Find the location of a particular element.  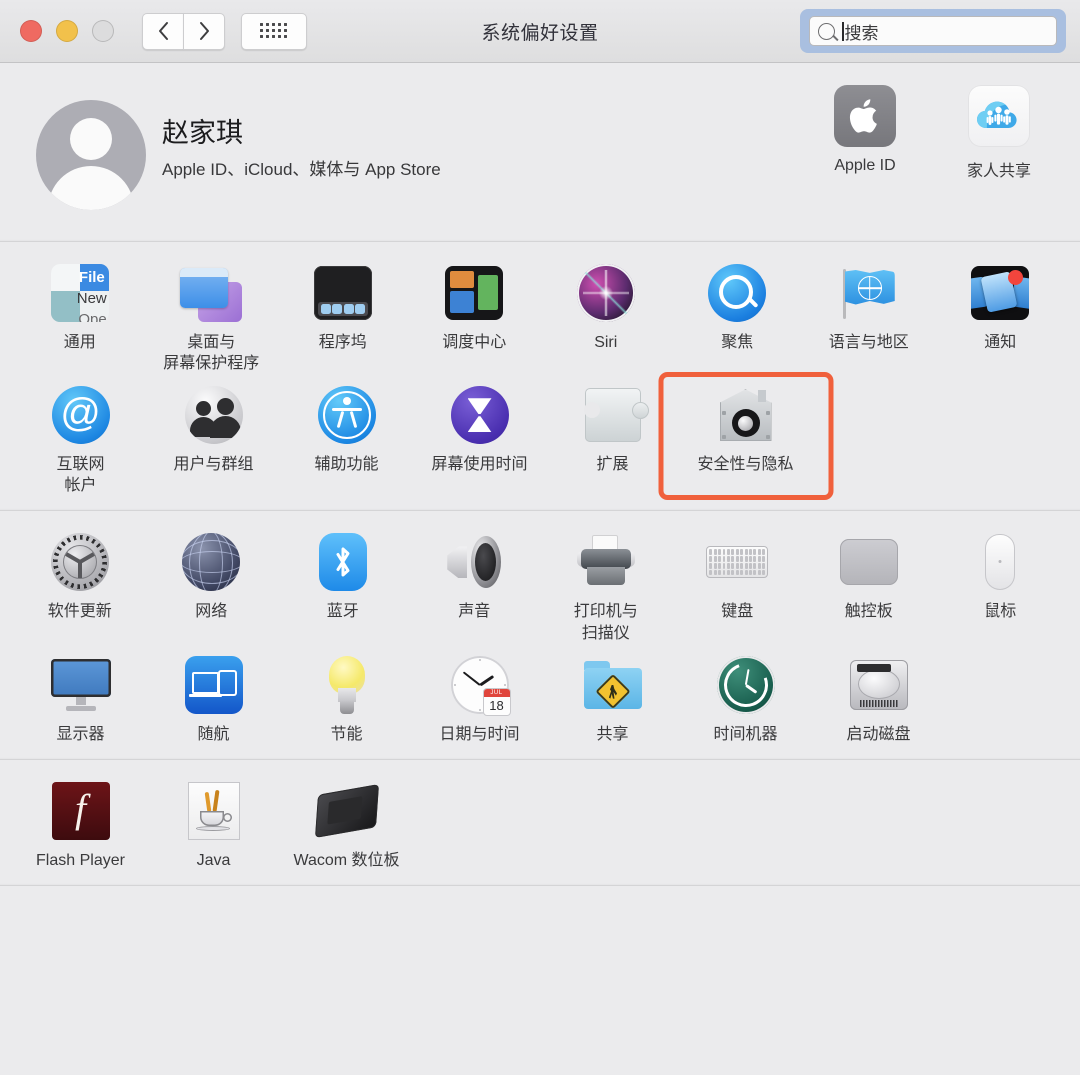

search-icon is located at coordinates (826, 31).